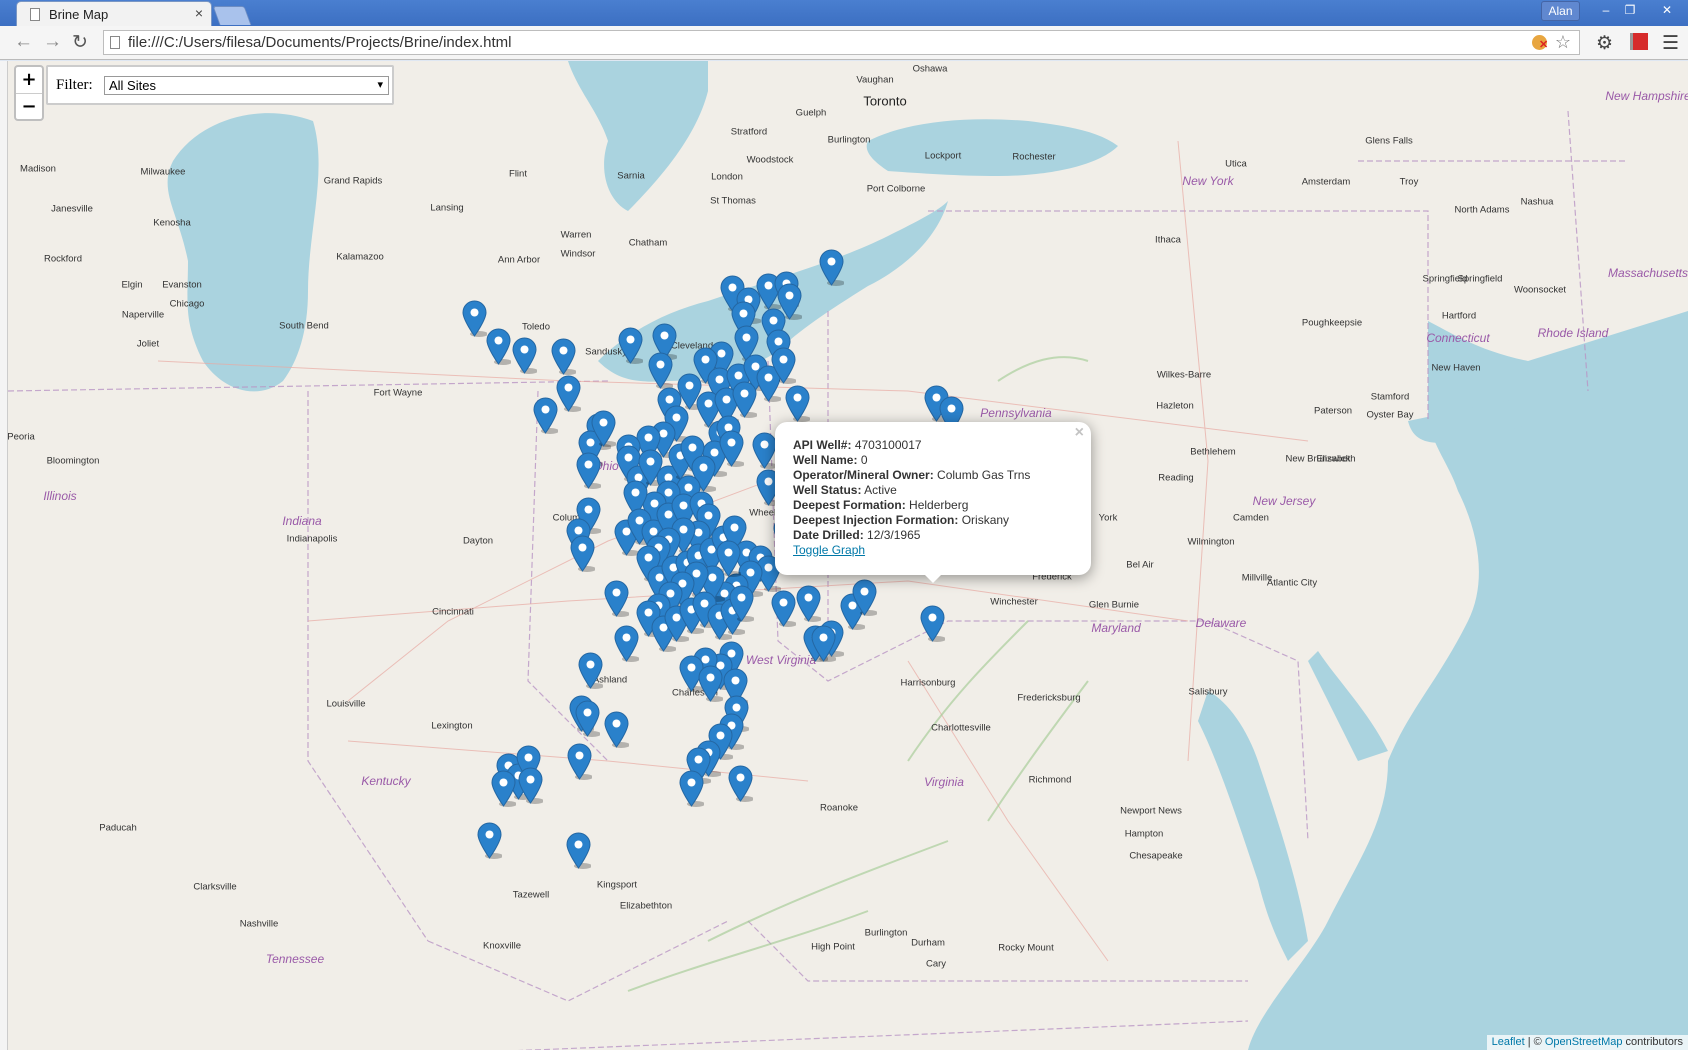 The width and height of the screenshot is (1688, 1050). I want to click on zoom-in-button: +, so click(29, 80).